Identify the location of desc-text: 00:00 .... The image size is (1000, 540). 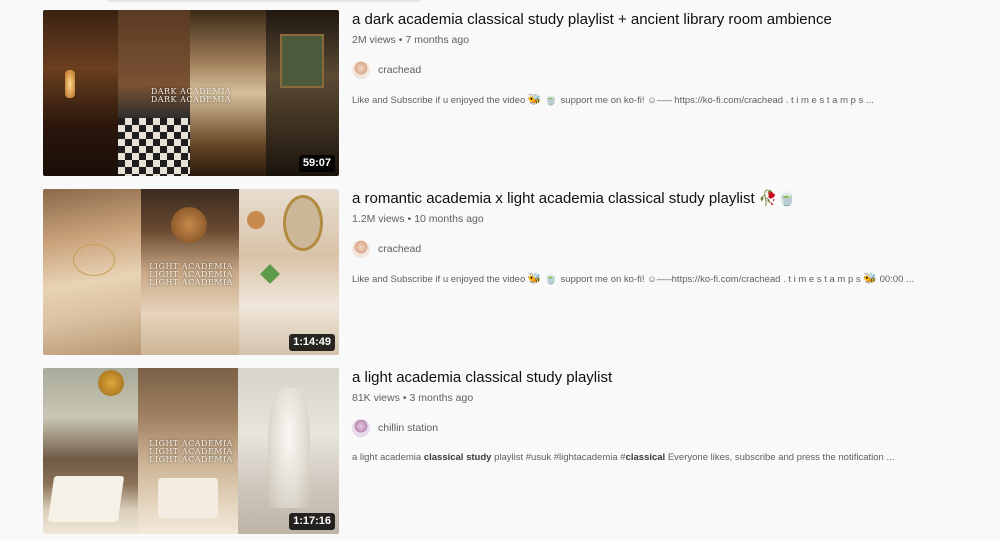
(895, 279).